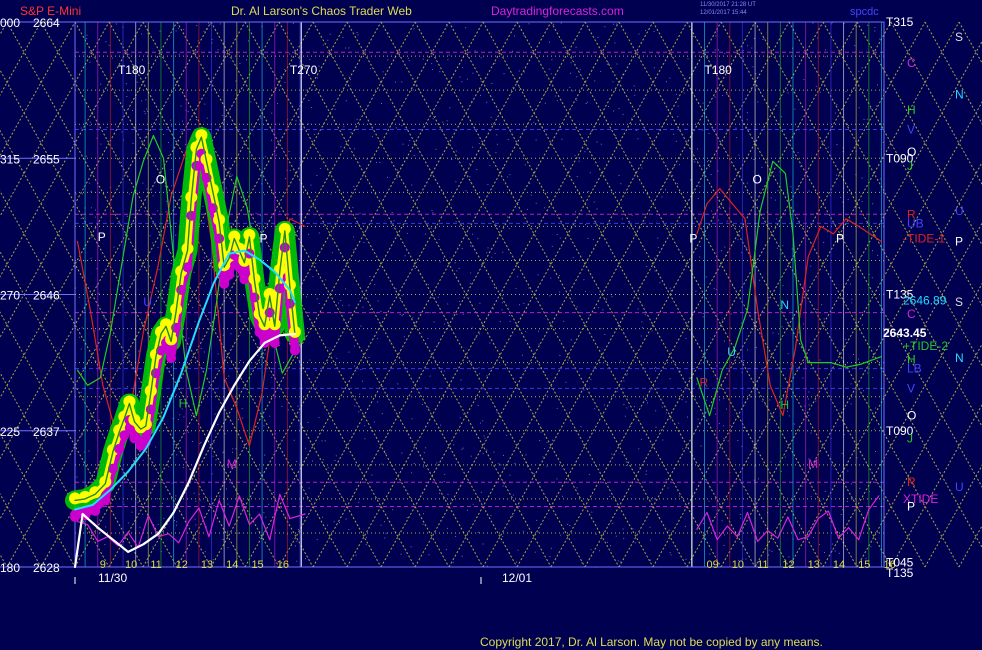 This screenshot has width=982, height=650. What do you see at coordinates (50, 11) in the screenshot?
I see `instrument-title: S&P E-Mini` at bounding box center [50, 11].